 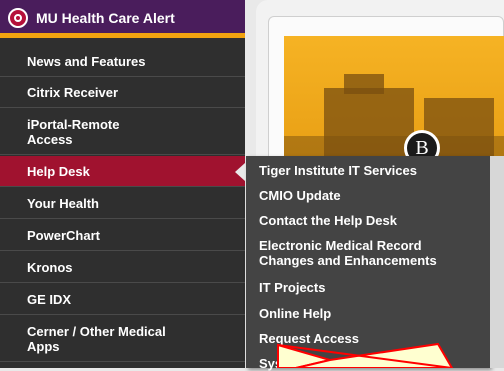 What do you see at coordinates (374, 338) in the screenshot?
I see `submenu-item-request-access: Request Access` at bounding box center [374, 338].